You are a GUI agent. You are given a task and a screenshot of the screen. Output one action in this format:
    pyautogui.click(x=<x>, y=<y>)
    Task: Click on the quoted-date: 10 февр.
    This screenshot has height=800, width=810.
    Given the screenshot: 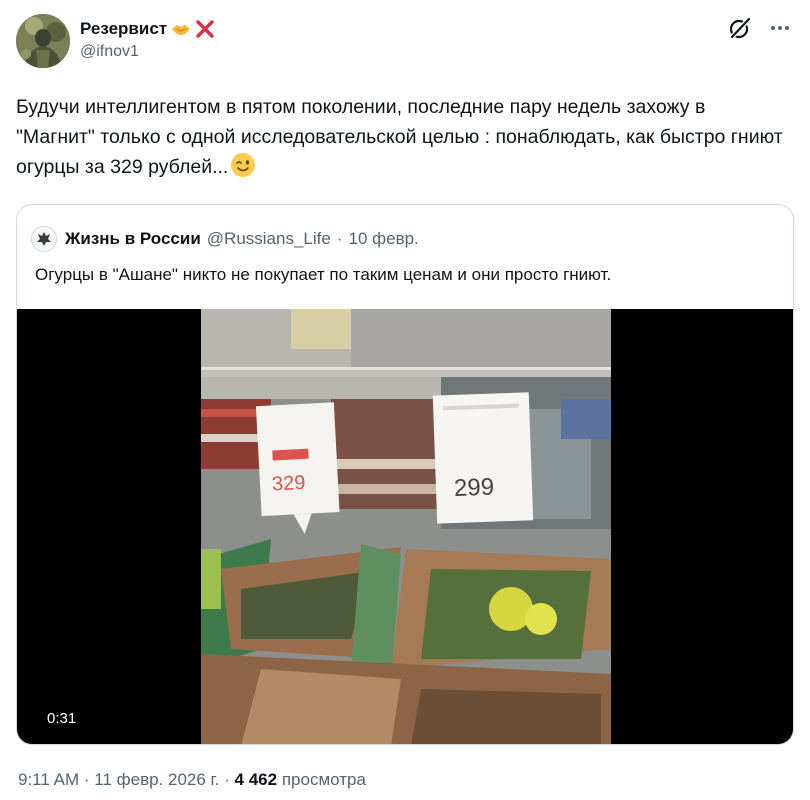 What is the action you would take?
    pyautogui.click(x=384, y=239)
    